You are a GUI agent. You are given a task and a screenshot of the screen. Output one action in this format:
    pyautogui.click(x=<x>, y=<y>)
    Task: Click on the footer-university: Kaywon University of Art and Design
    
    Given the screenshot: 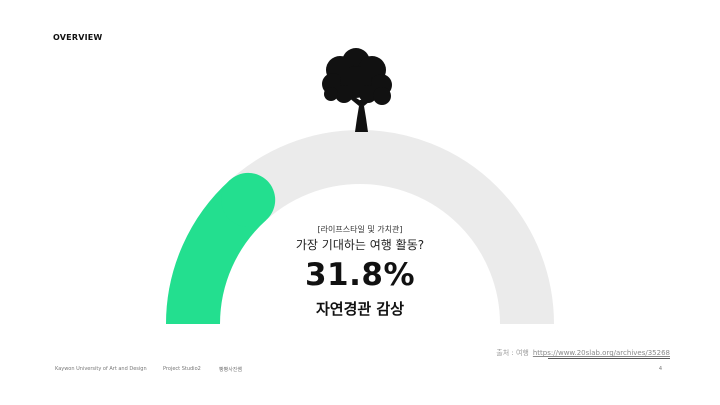 What is the action you would take?
    pyautogui.click(x=101, y=369)
    